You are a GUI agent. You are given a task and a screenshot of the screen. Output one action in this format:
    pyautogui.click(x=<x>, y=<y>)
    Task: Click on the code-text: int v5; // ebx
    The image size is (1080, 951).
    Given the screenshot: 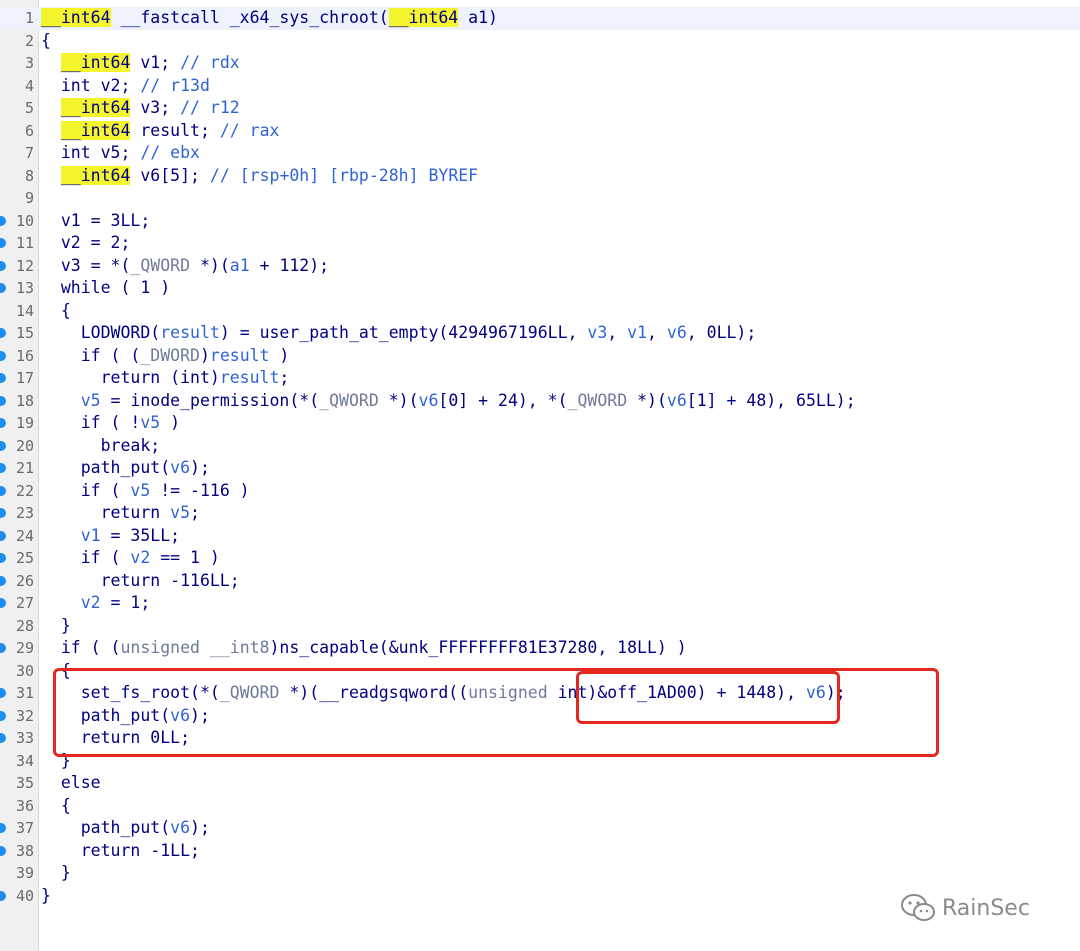 What is the action you would take?
    pyautogui.click(x=120, y=153)
    